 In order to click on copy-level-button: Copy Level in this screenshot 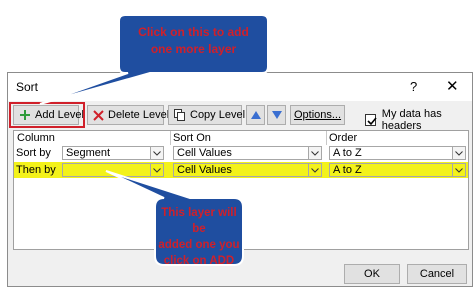, I will do `click(207, 115)`.